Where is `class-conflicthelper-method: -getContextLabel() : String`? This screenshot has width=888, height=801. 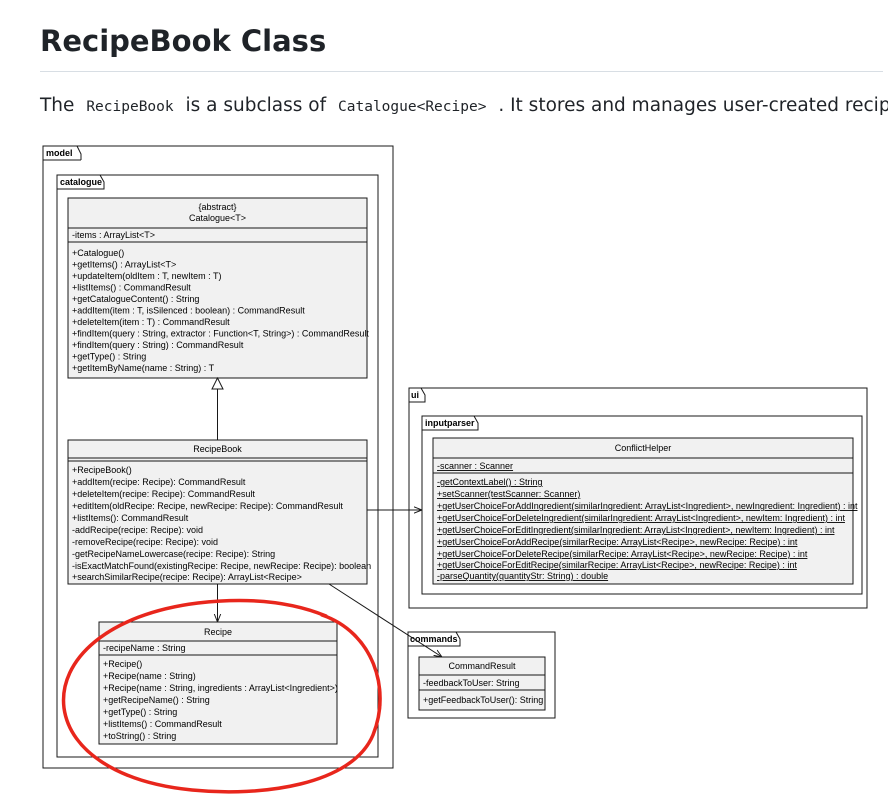
class-conflicthelper-method: -getContextLabel() : String is located at coordinates (490, 482).